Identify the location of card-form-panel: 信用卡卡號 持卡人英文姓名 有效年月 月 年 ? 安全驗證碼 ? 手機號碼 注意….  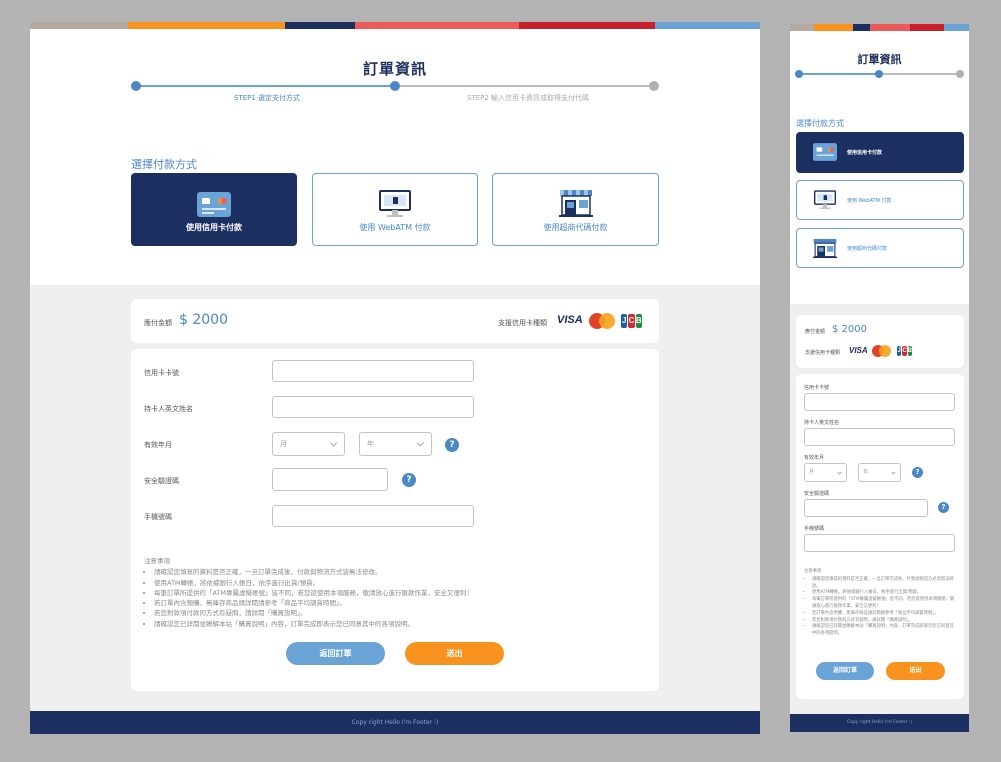
(880, 536).